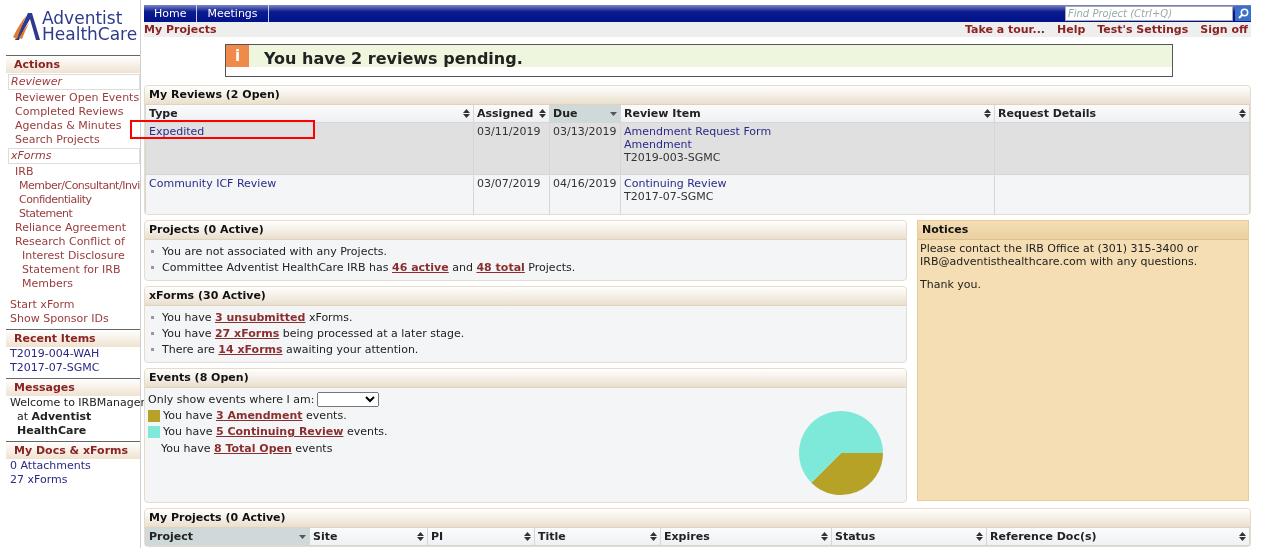 This screenshot has height=548, width=1262. What do you see at coordinates (73, 338) in the screenshot?
I see `section-header: Recent Items` at bounding box center [73, 338].